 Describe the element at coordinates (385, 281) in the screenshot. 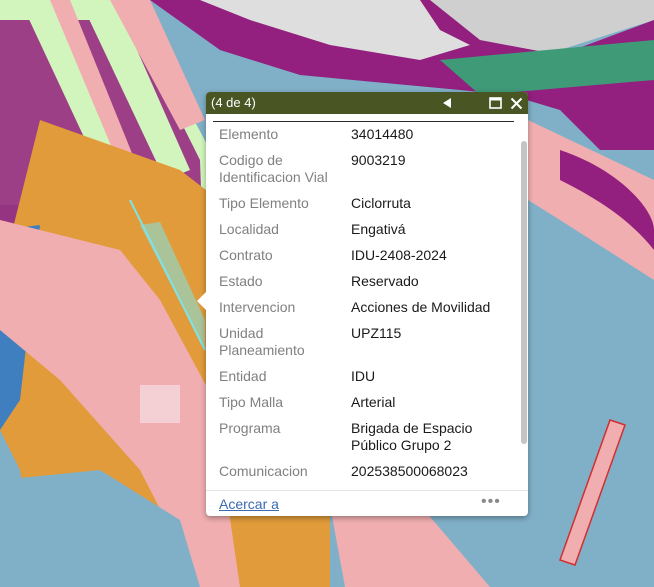

I see `attribute-value: Reservado` at that location.